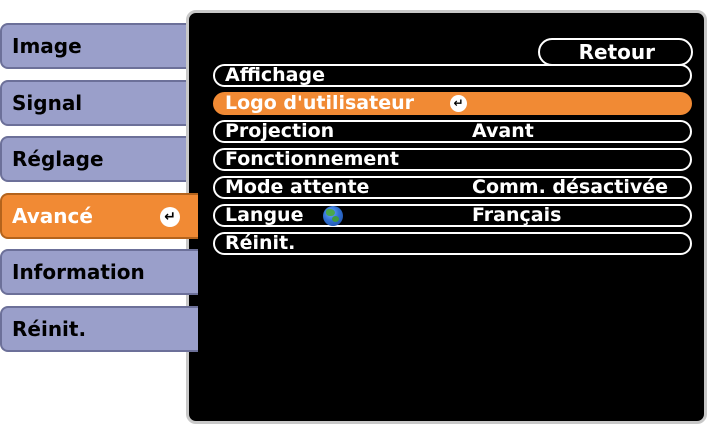 The height and width of the screenshot is (426, 715). What do you see at coordinates (52, 216) in the screenshot?
I see `tab-label: Avancé` at bounding box center [52, 216].